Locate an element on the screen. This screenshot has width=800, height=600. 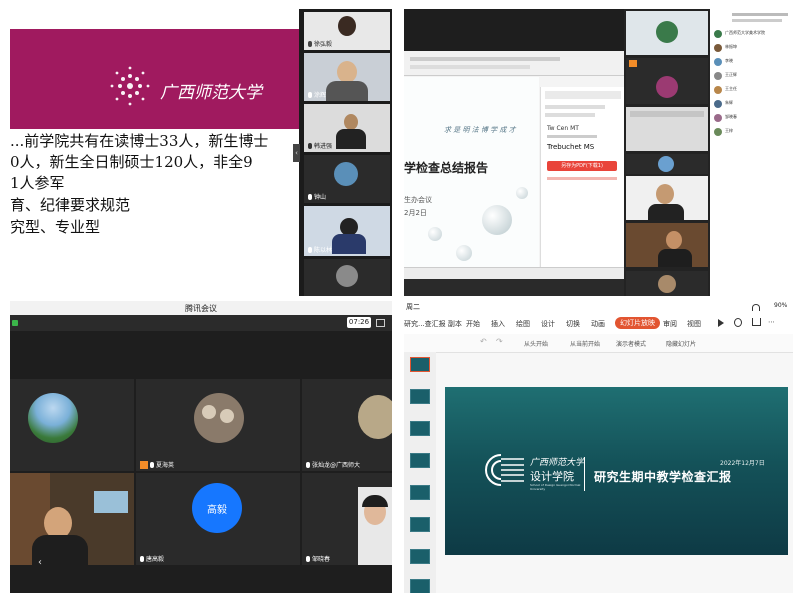
menu-tab: 插入 is located at coordinates (498, 324).